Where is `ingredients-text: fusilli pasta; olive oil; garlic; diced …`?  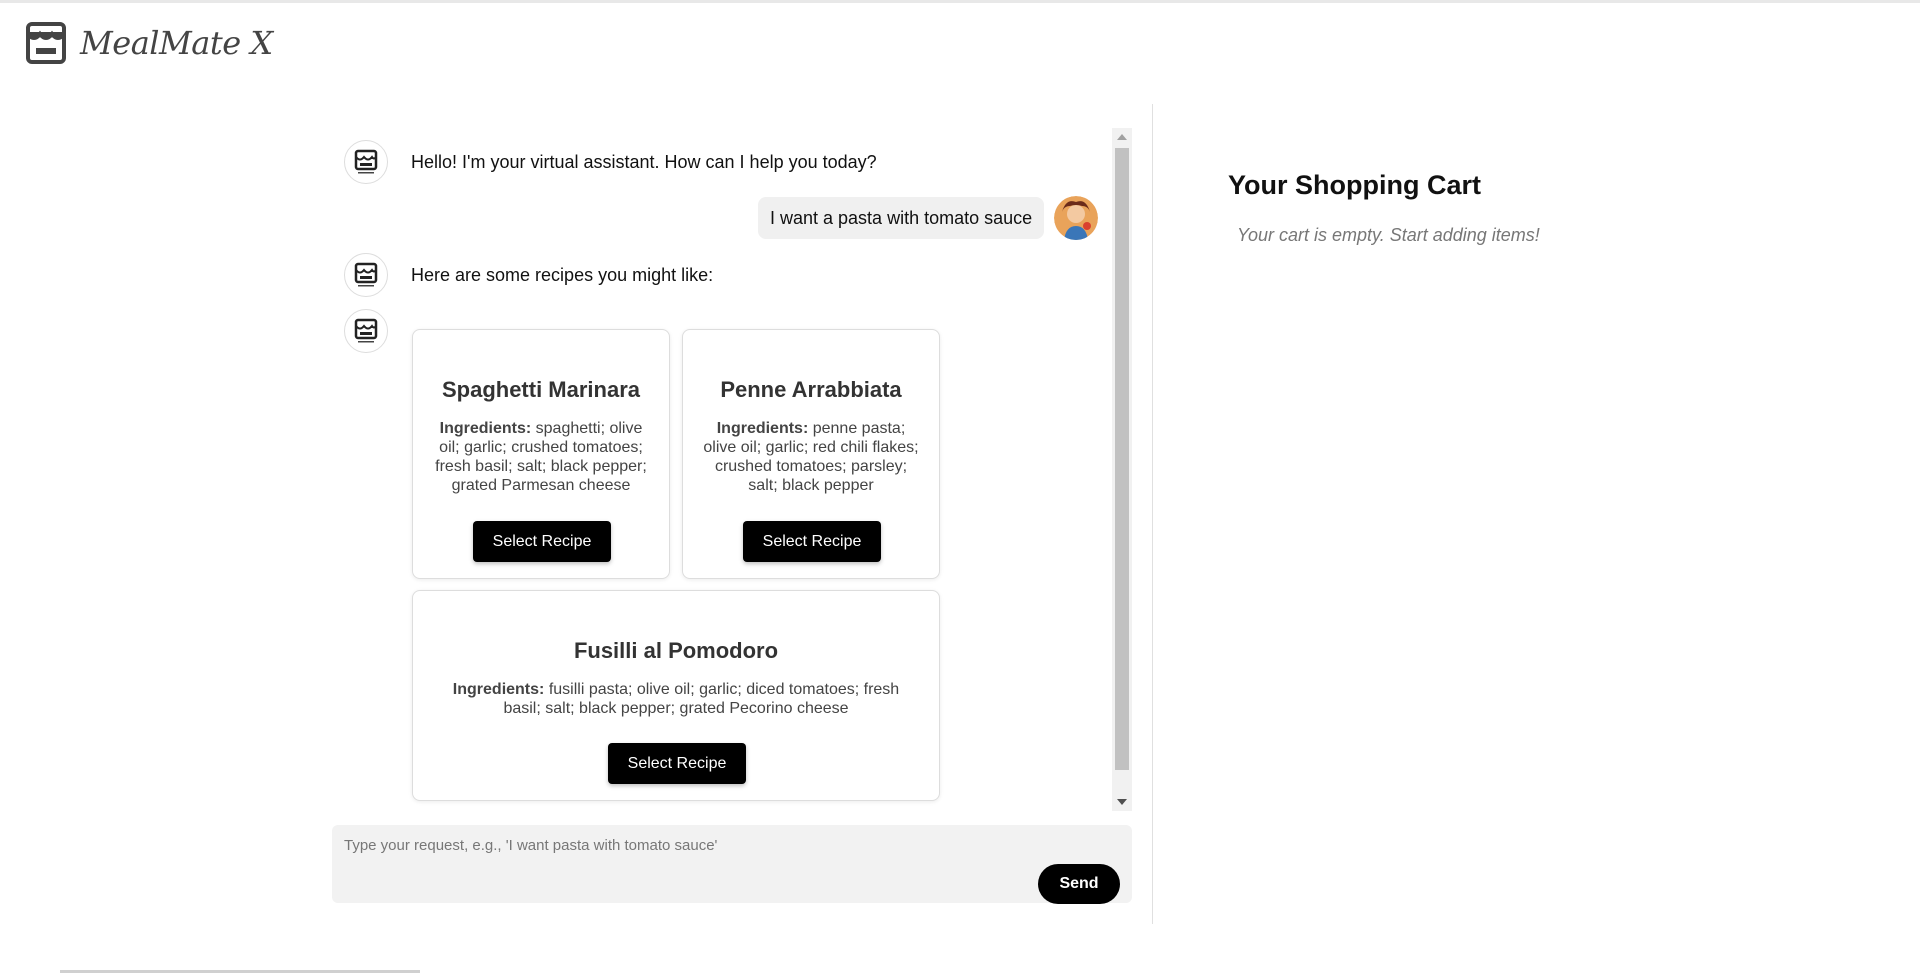
ingredients-text: fusilli pasta; olive oil; garlic; diced … is located at coordinates (701, 699).